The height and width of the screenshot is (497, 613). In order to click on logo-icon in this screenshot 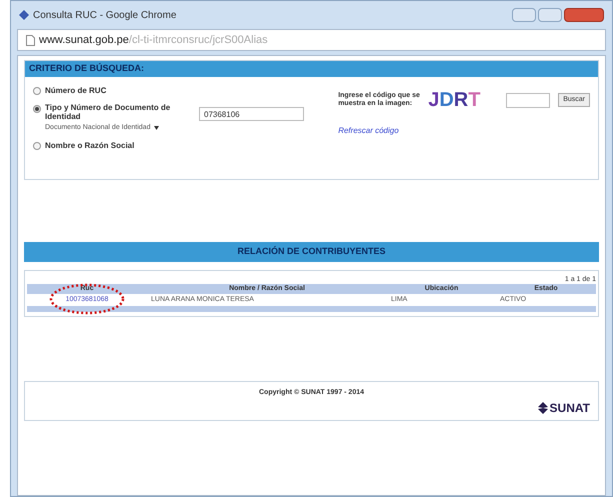, I will do `click(543, 408)`.